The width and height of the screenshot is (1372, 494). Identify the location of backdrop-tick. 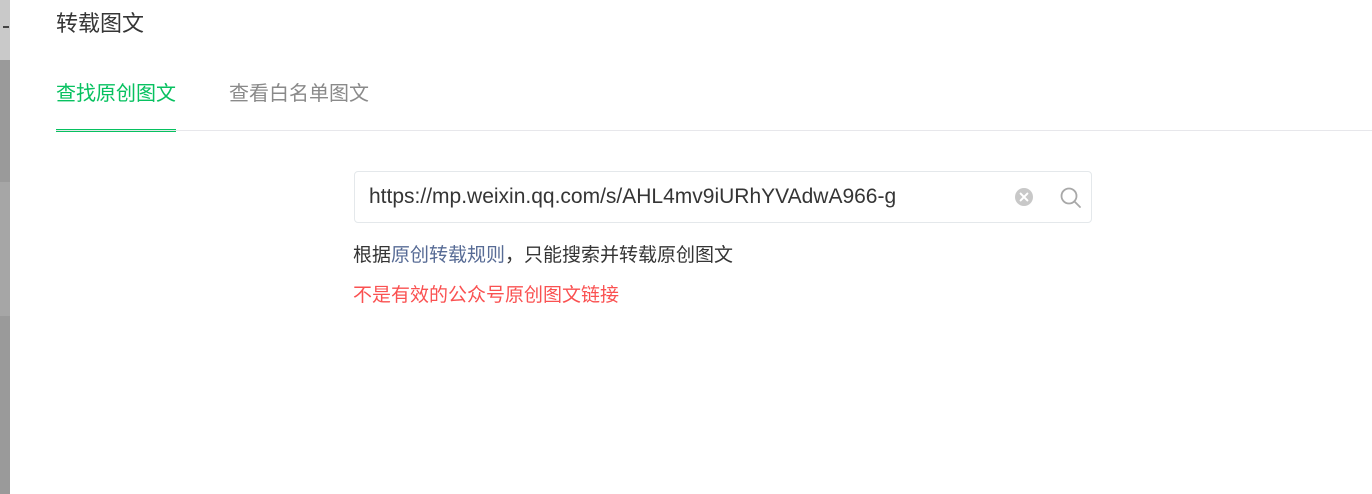
(6, 27).